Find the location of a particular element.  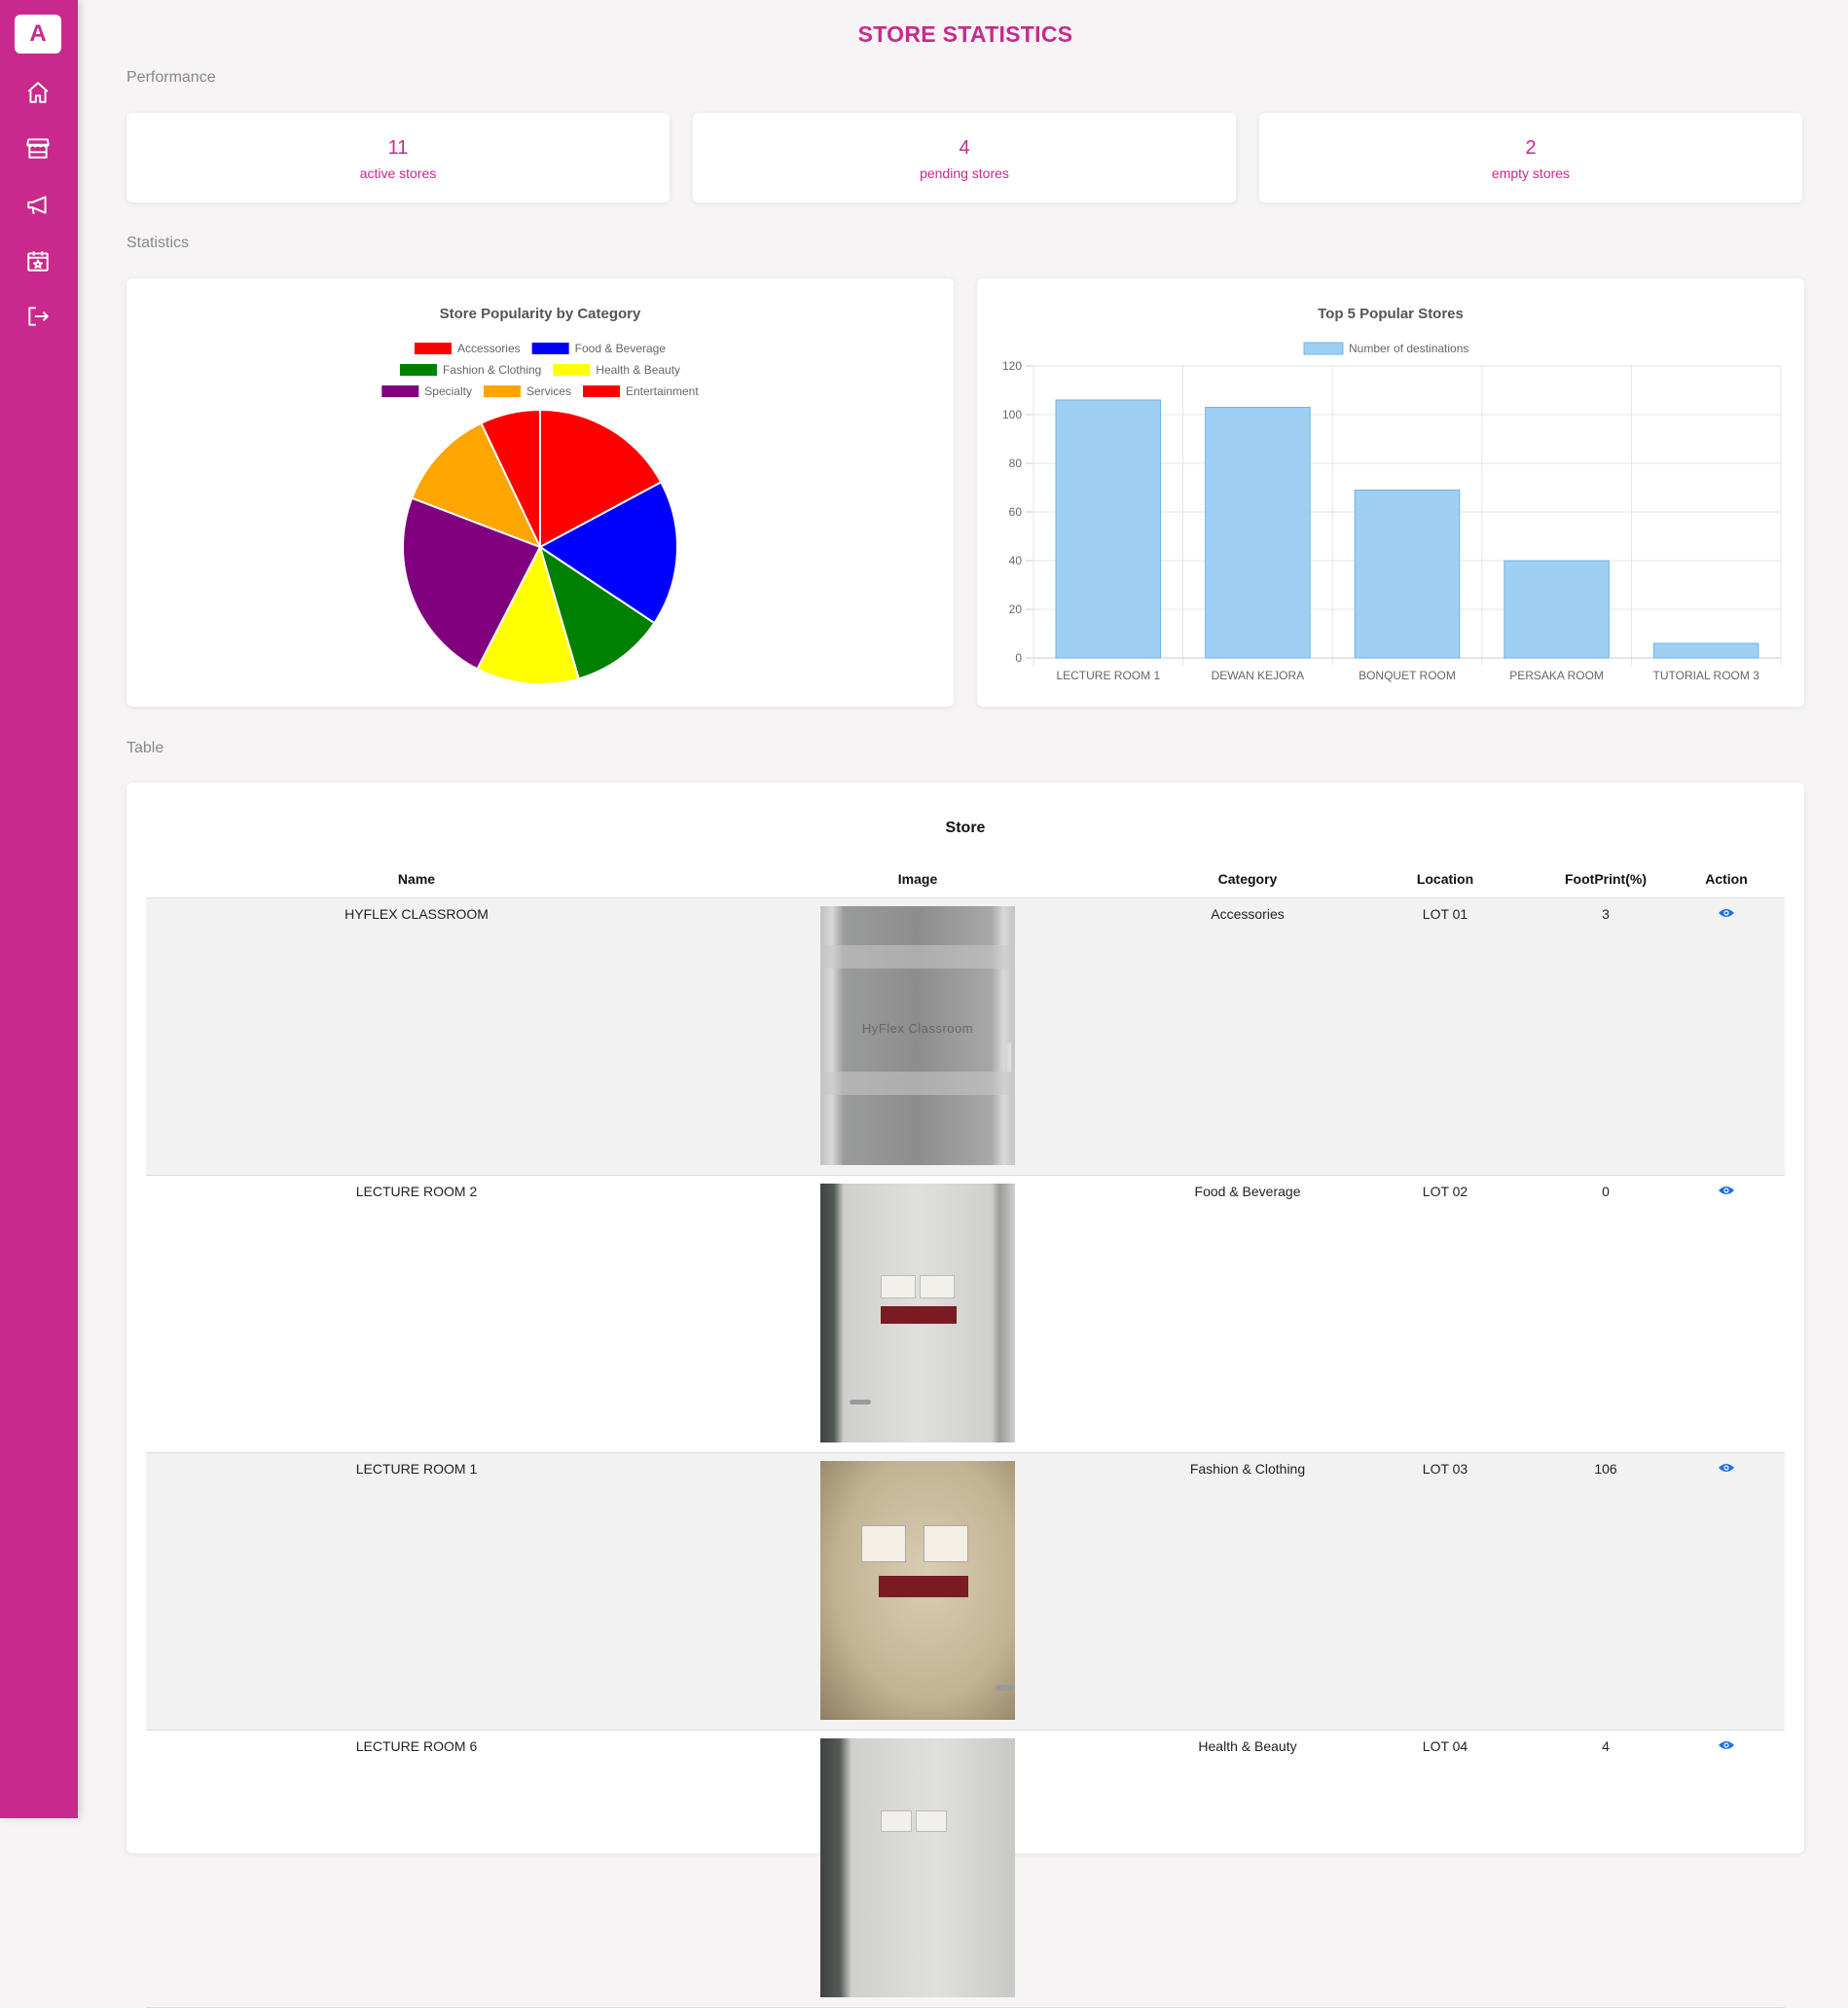

pie-legend-item: Food & Beverage is located at coordinates (599, 349).